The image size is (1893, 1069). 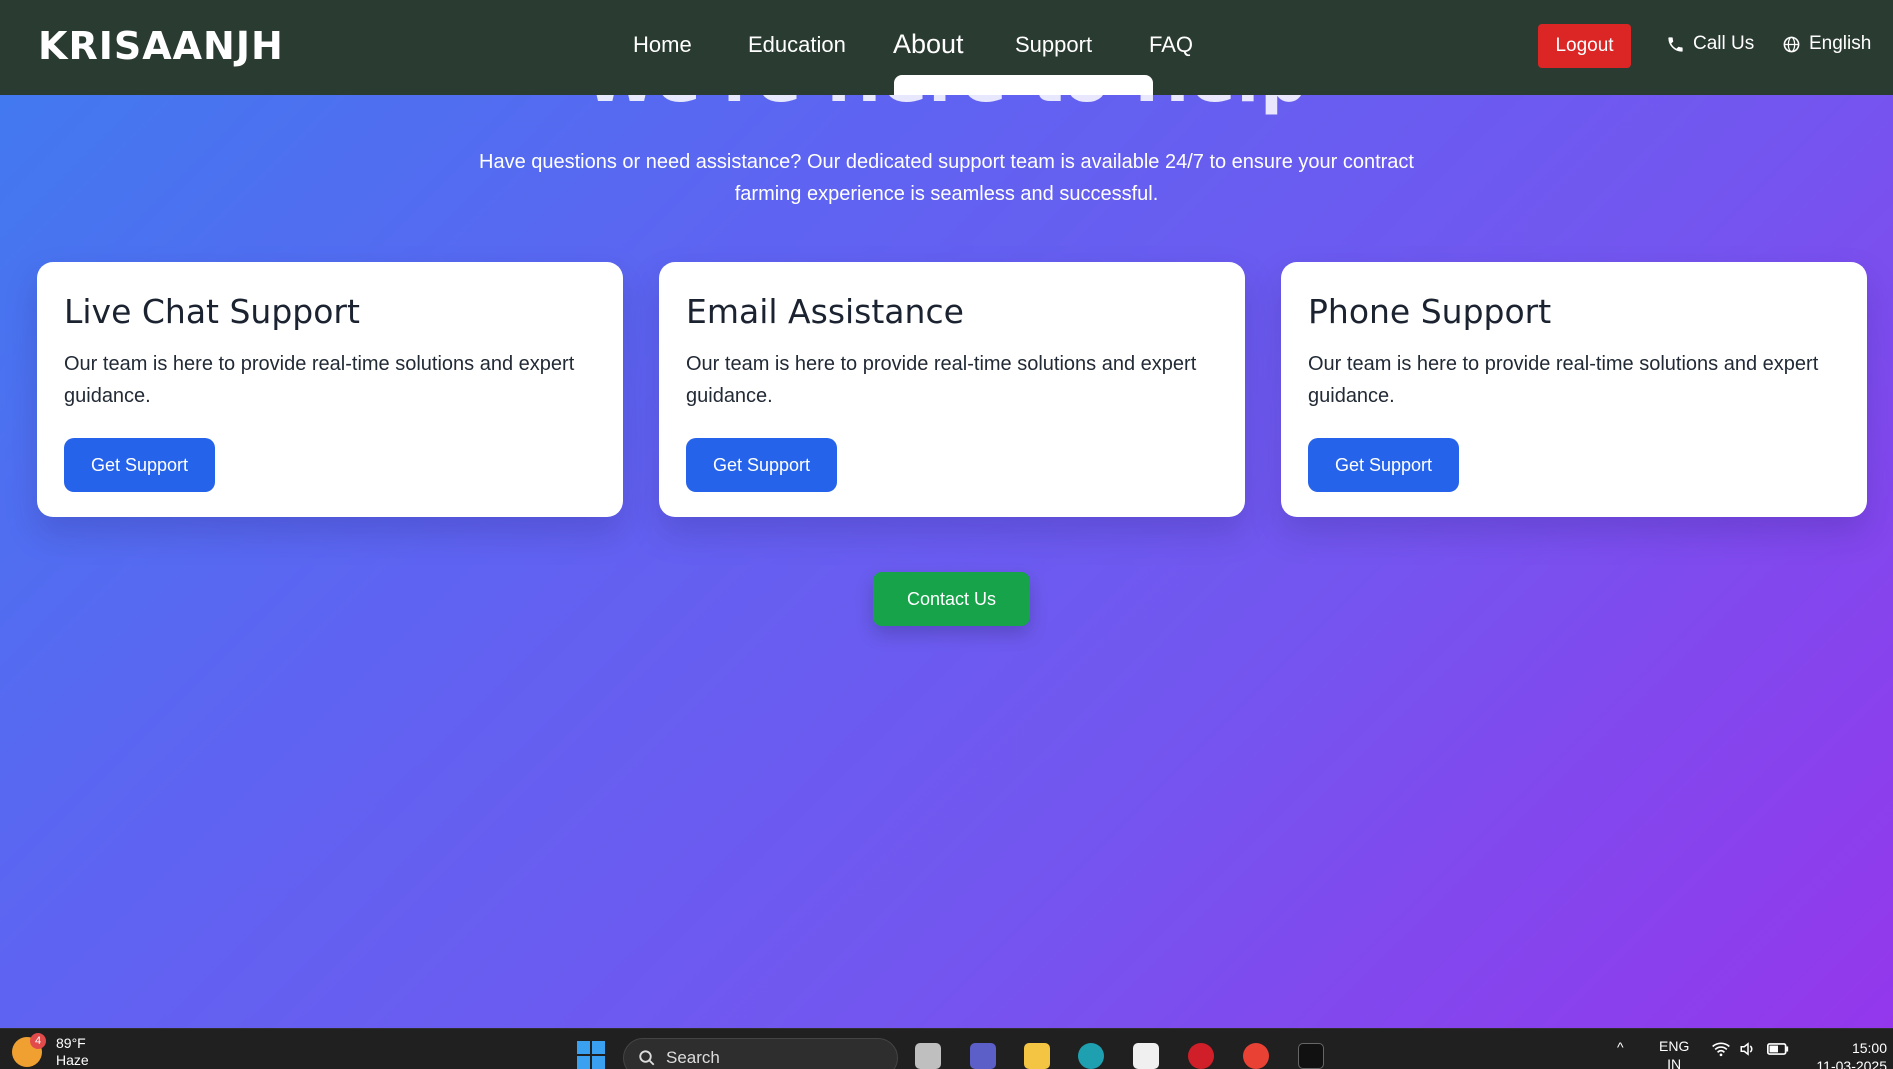 What do you see at coordinates (1584, 46) in the screenshot?
I see `logout-button: Logout` at bounding box center [1584, 46].